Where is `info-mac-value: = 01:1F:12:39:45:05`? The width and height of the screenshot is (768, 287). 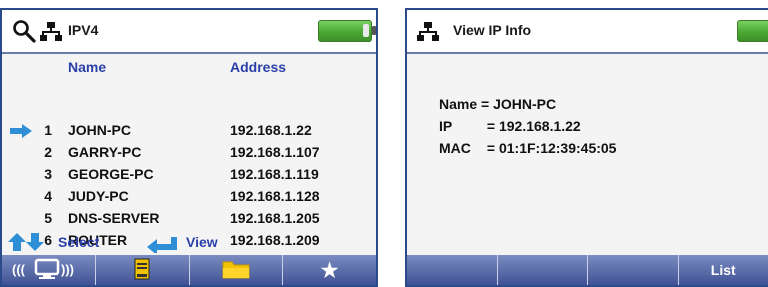
info-mac-value: = 01:1F:12:39:45:05 is located at coordinates (551, 148).